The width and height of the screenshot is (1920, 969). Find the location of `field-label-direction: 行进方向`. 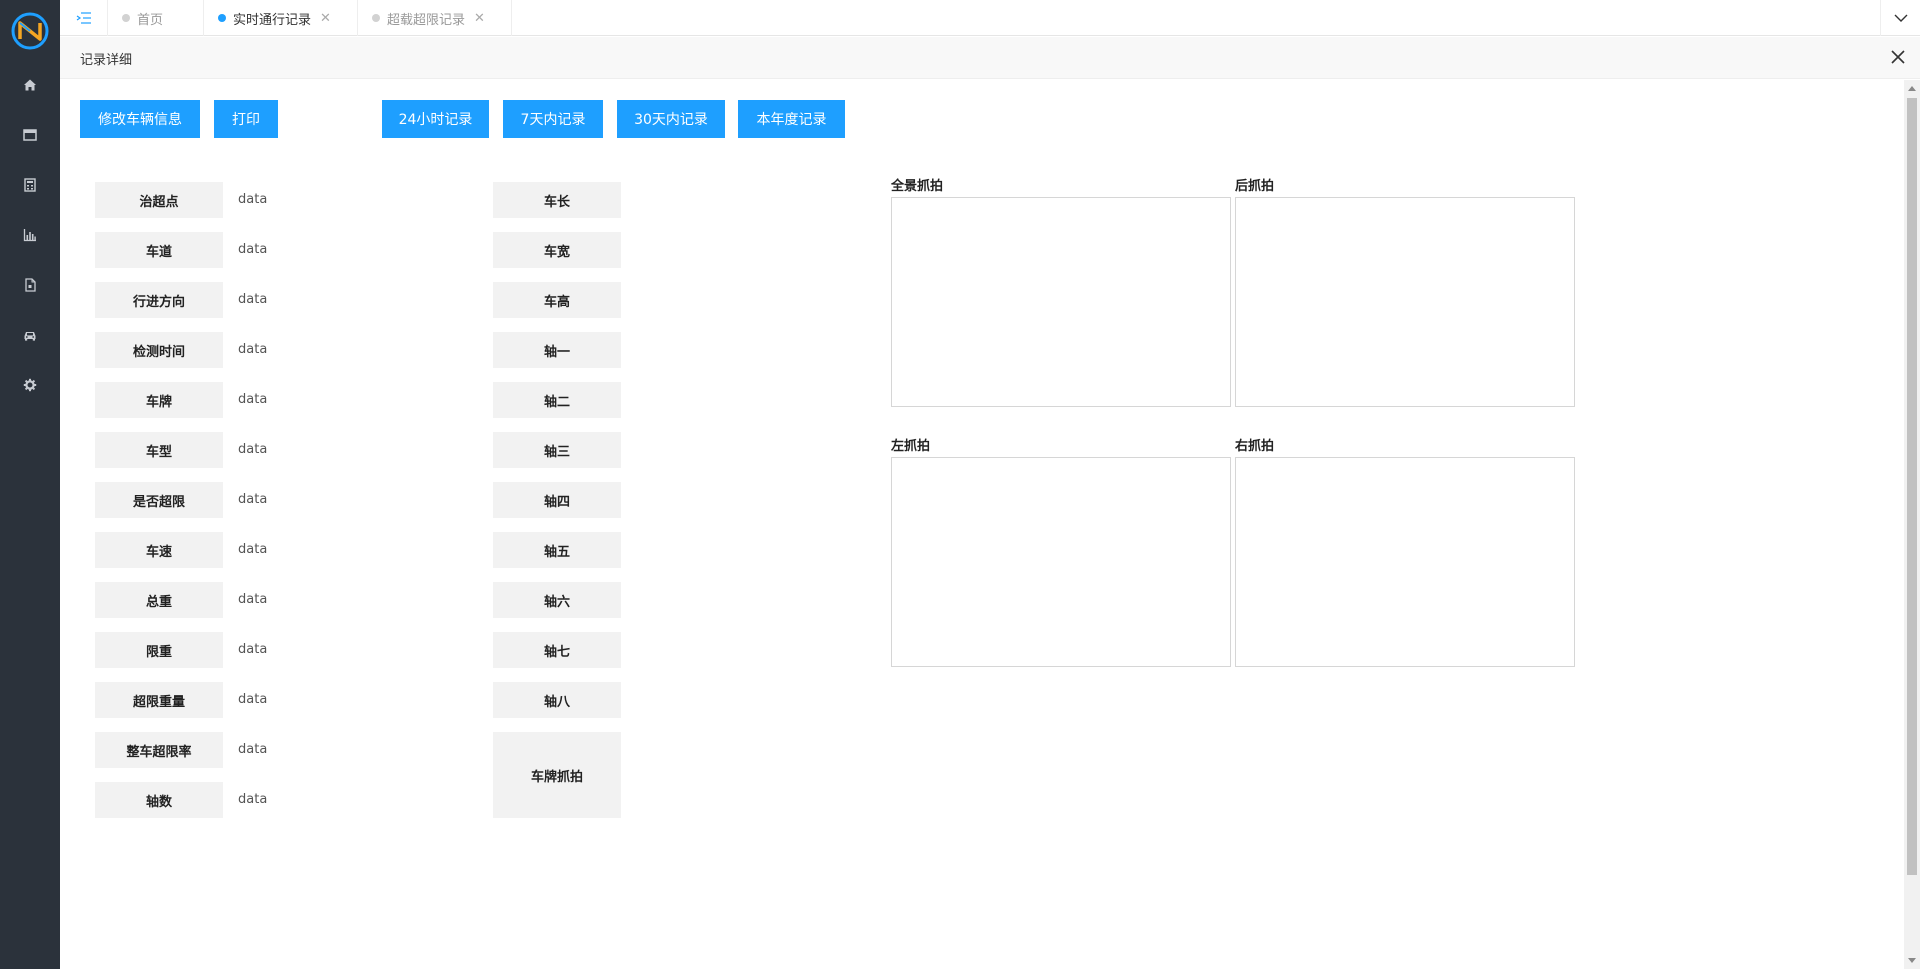

field-label-direction: 行进方向 is located at coordinates (159, 300).